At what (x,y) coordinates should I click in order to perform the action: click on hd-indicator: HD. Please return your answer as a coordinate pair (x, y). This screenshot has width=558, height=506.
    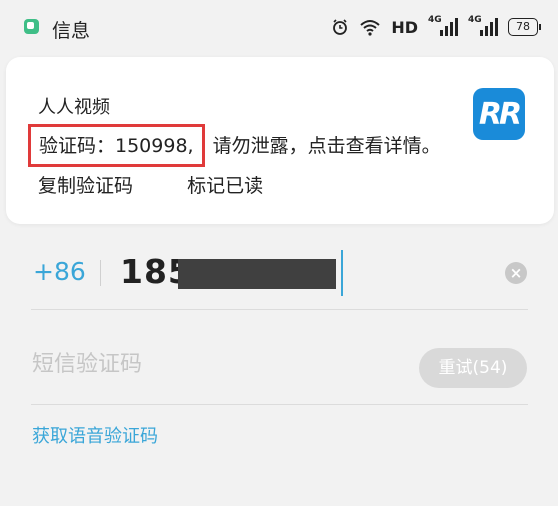
    Looking at the image, I should click on (404, 27).